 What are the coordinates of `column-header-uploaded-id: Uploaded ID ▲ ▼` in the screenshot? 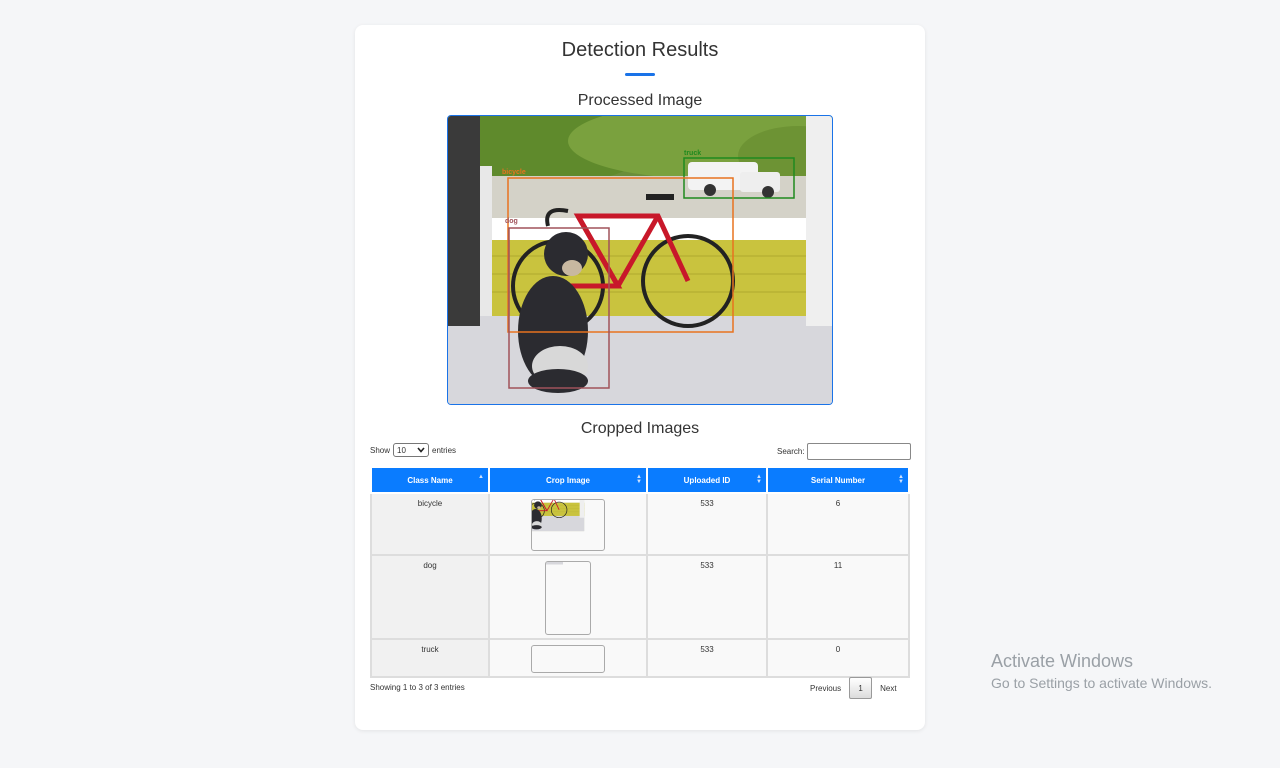 It's located at (707, 480).